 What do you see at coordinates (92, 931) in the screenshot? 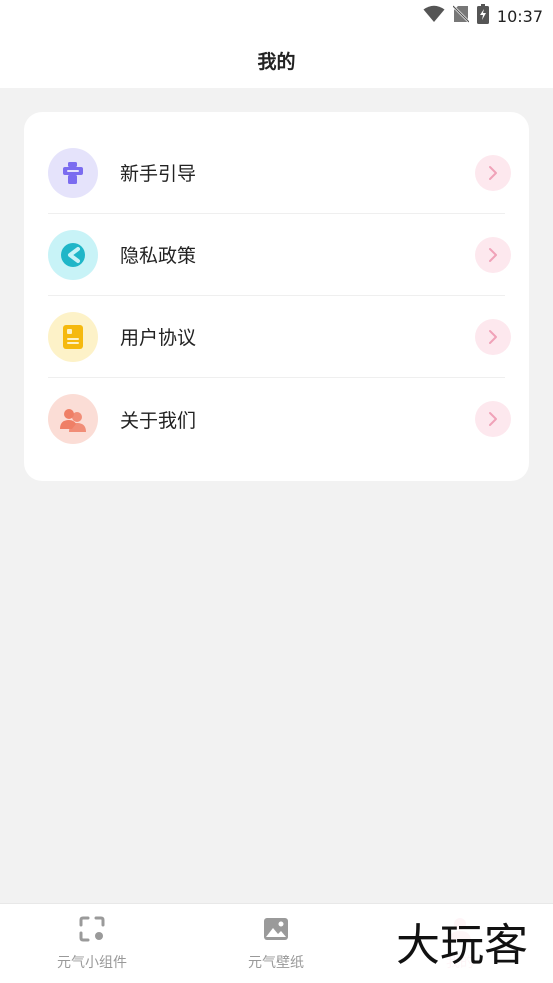
I see `widget-icon` at bounding box center [92, 931].